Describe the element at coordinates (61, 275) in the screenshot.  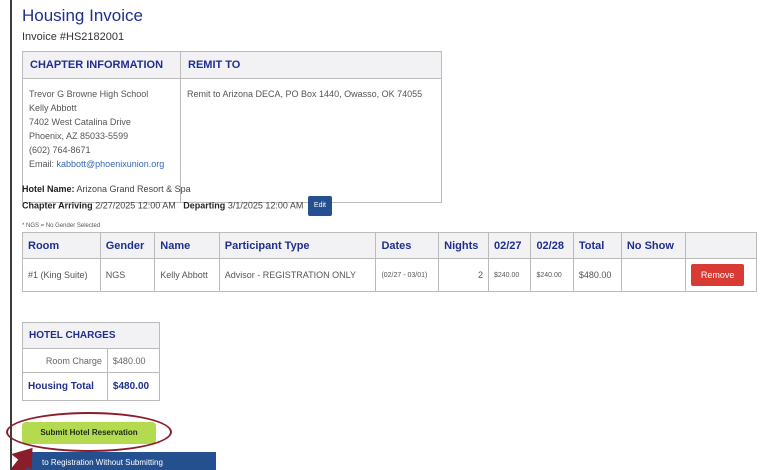
I see `cell-room: #1 (King Suite)` at that location.